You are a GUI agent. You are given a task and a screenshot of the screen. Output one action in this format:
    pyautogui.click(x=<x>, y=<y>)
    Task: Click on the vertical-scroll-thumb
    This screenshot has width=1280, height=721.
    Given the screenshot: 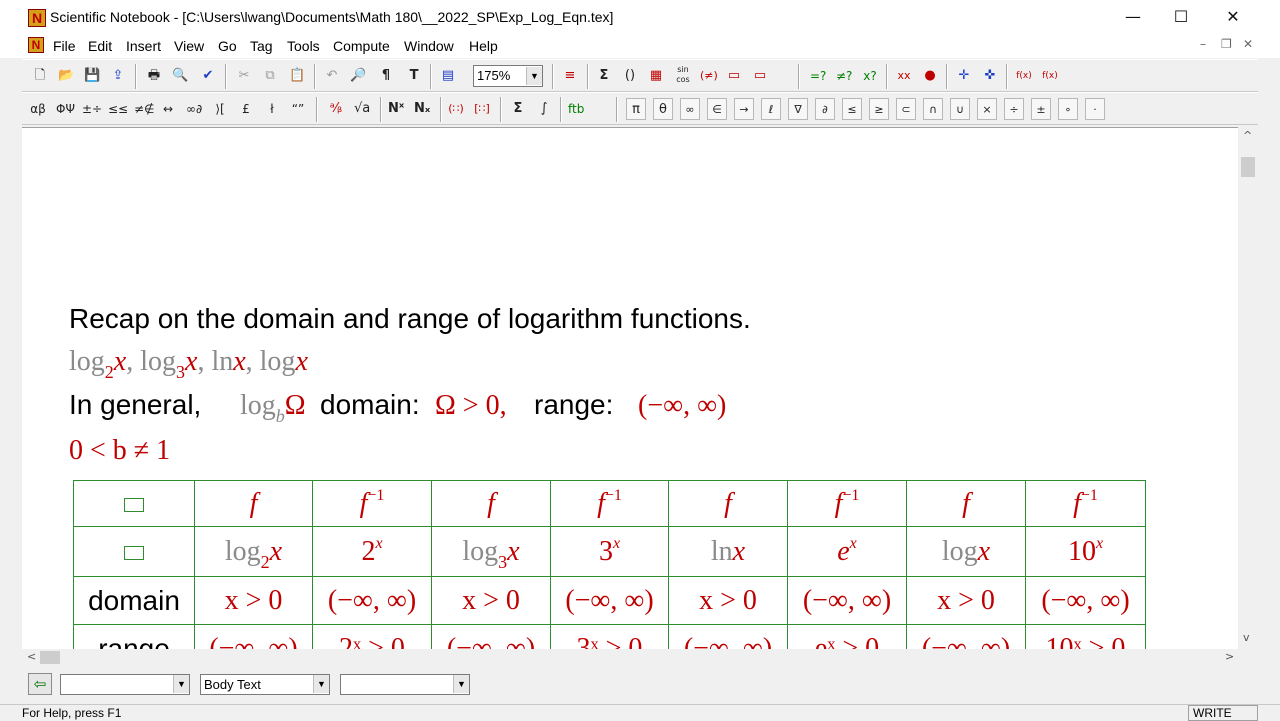 What is the action you would take?
    pyautogui.click(x=1248, y=167)
    